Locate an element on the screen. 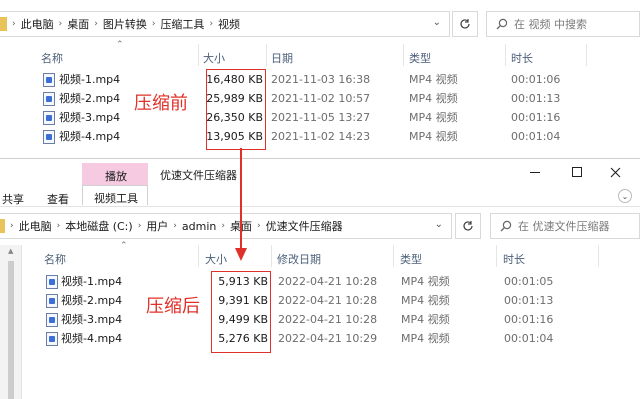  context-group-label: 视频工具 is located at coordinates (116, 198).